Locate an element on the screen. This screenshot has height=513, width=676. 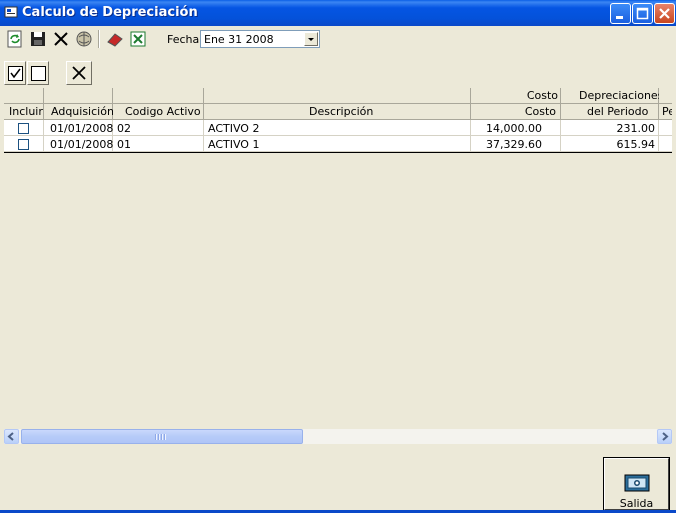
app-icon is located at coordinates (11, 12).